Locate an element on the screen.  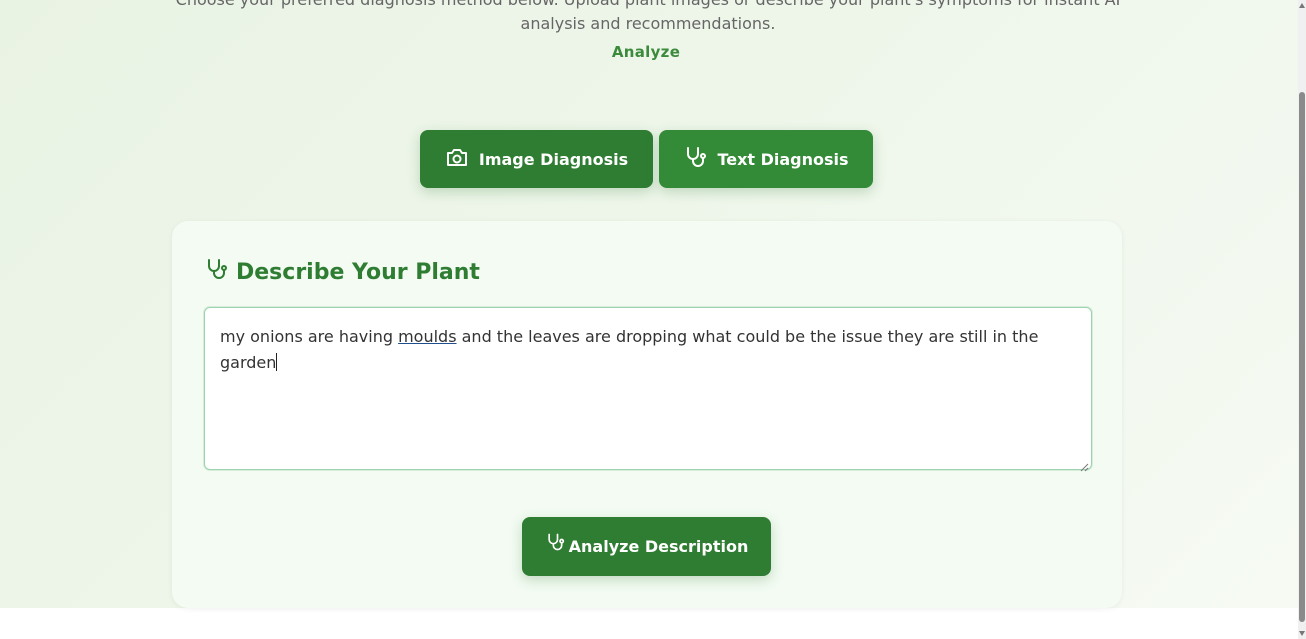
textarea-text-before: my onions are having is located at coordinates (309, 336).